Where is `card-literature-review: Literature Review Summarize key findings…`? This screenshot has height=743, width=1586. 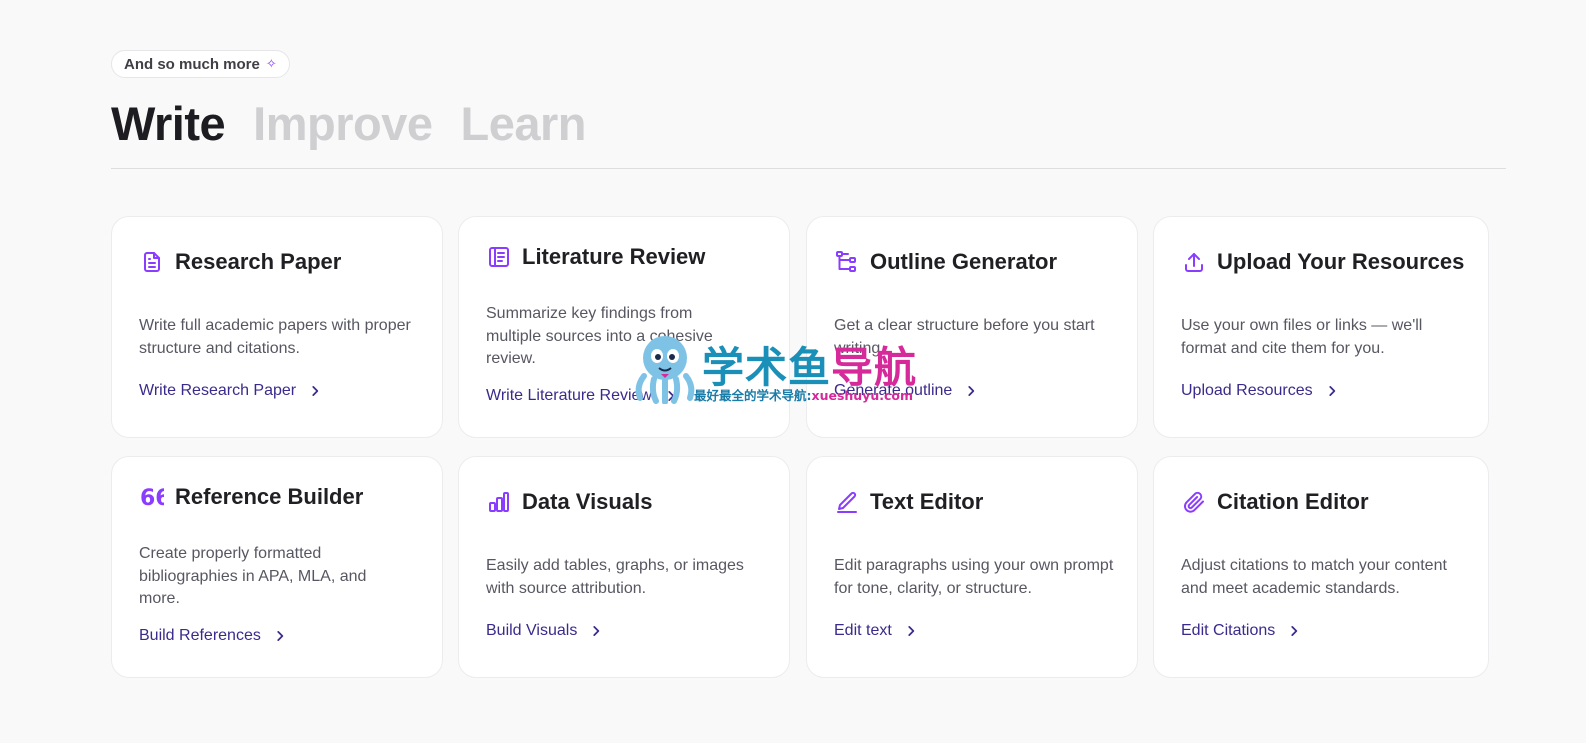
card-literature-review: Literature Review Summarize key findings… is located at coordinates (624, 327).